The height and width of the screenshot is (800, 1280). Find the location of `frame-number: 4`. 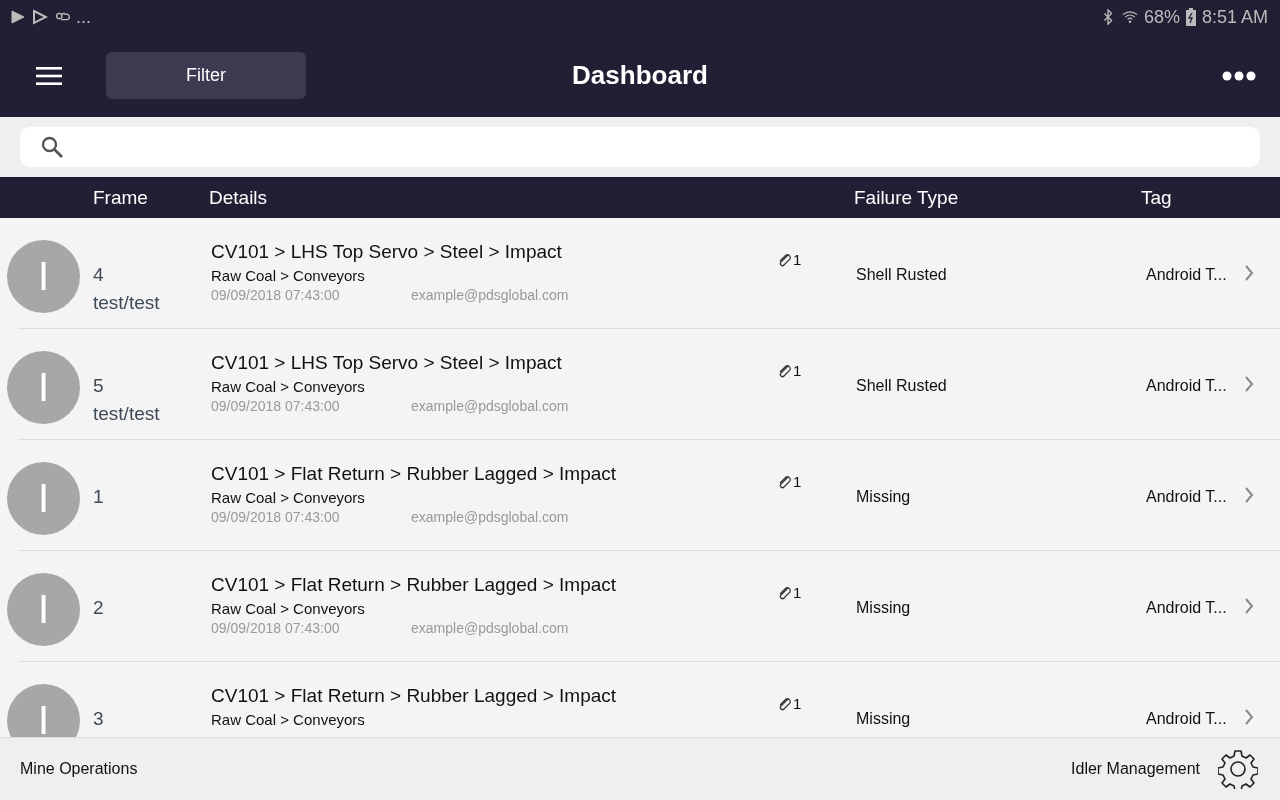

frame-number: 4 is located at coordinates (99, 275).